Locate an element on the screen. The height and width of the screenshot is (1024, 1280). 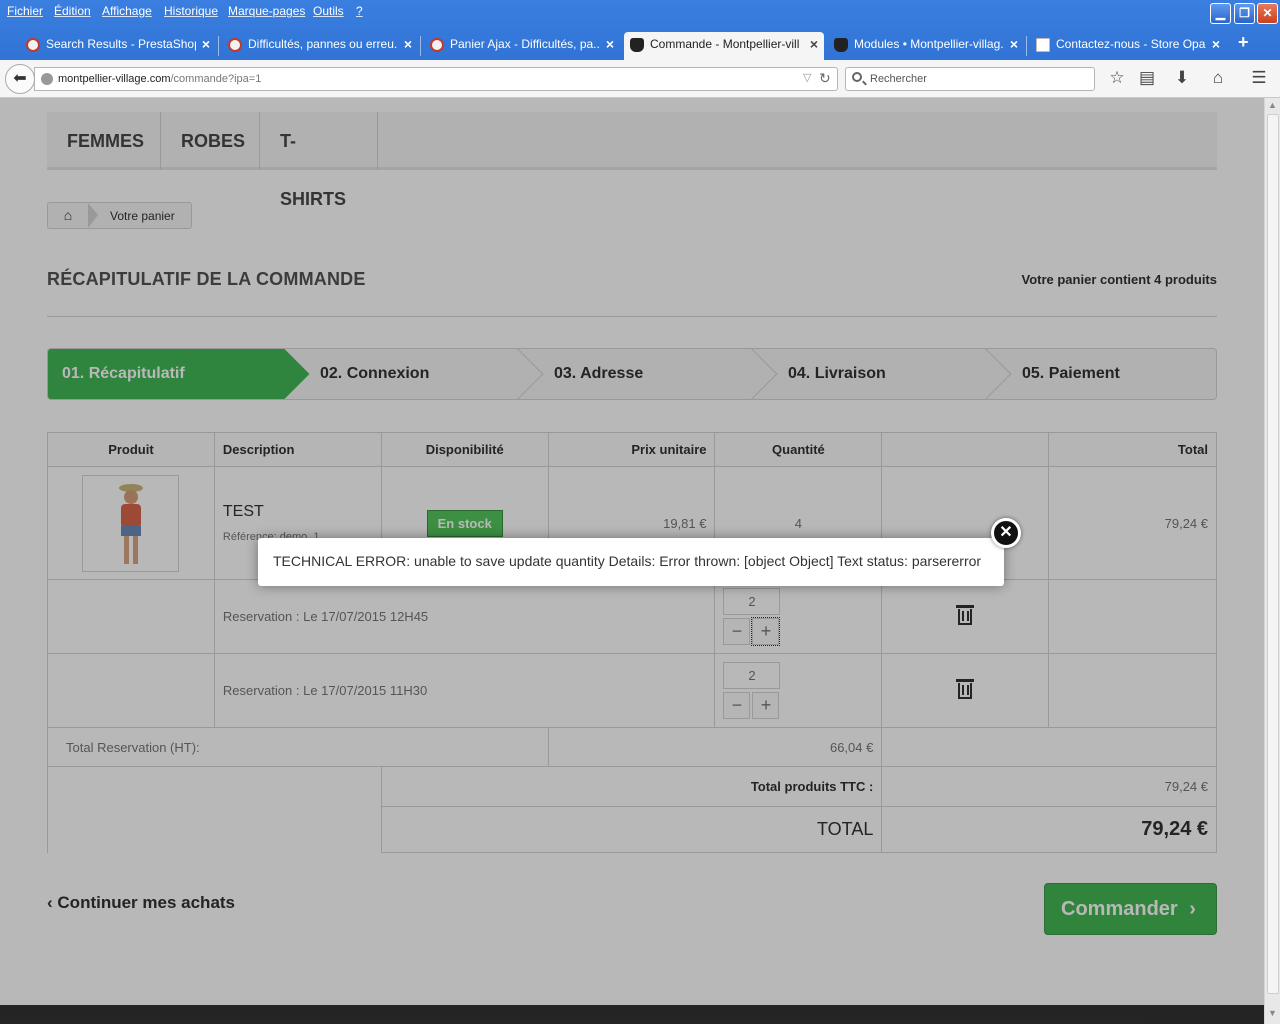
menu-affichage: Affichage is located at coordinates (127, 11).